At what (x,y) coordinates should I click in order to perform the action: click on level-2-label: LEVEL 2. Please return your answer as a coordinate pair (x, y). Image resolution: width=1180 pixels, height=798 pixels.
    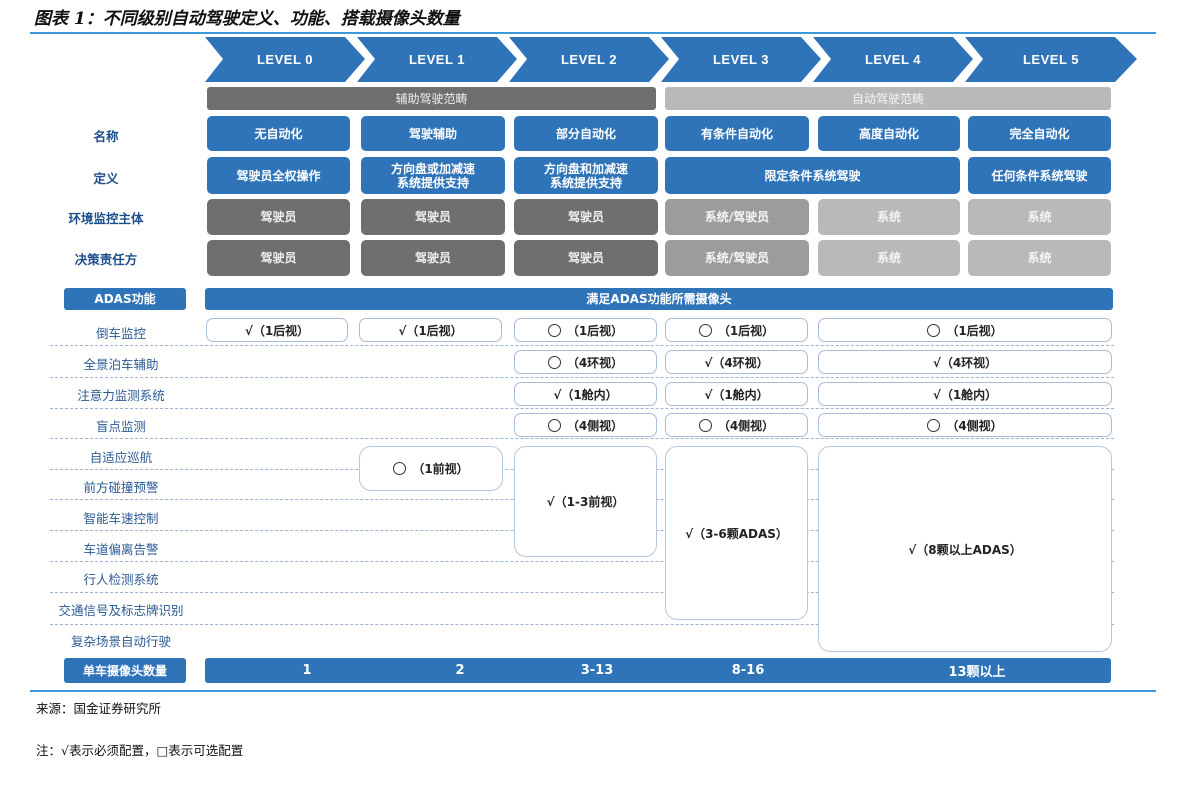
    Looking at the image, I should click on (588, 59).